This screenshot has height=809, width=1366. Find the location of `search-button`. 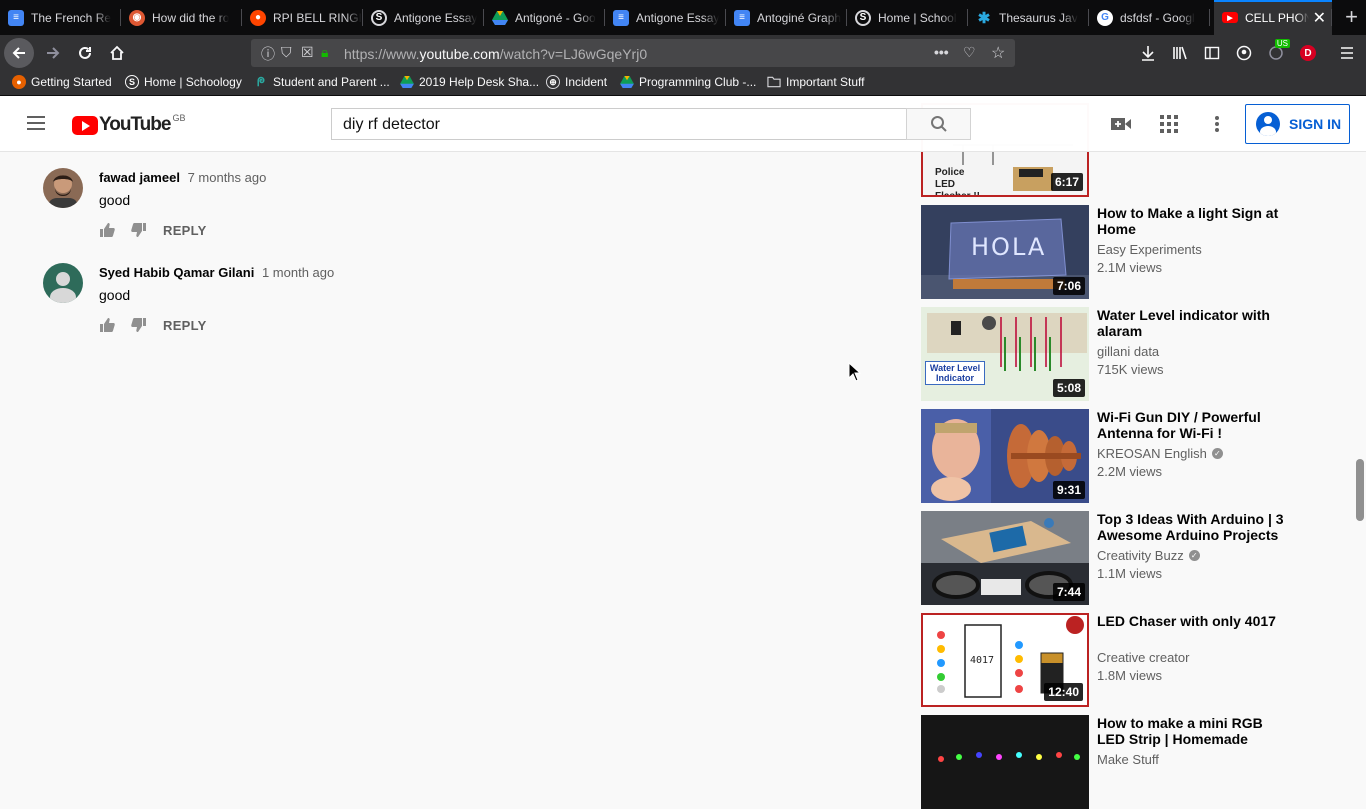

search-button is located at coordinates (938, 124).